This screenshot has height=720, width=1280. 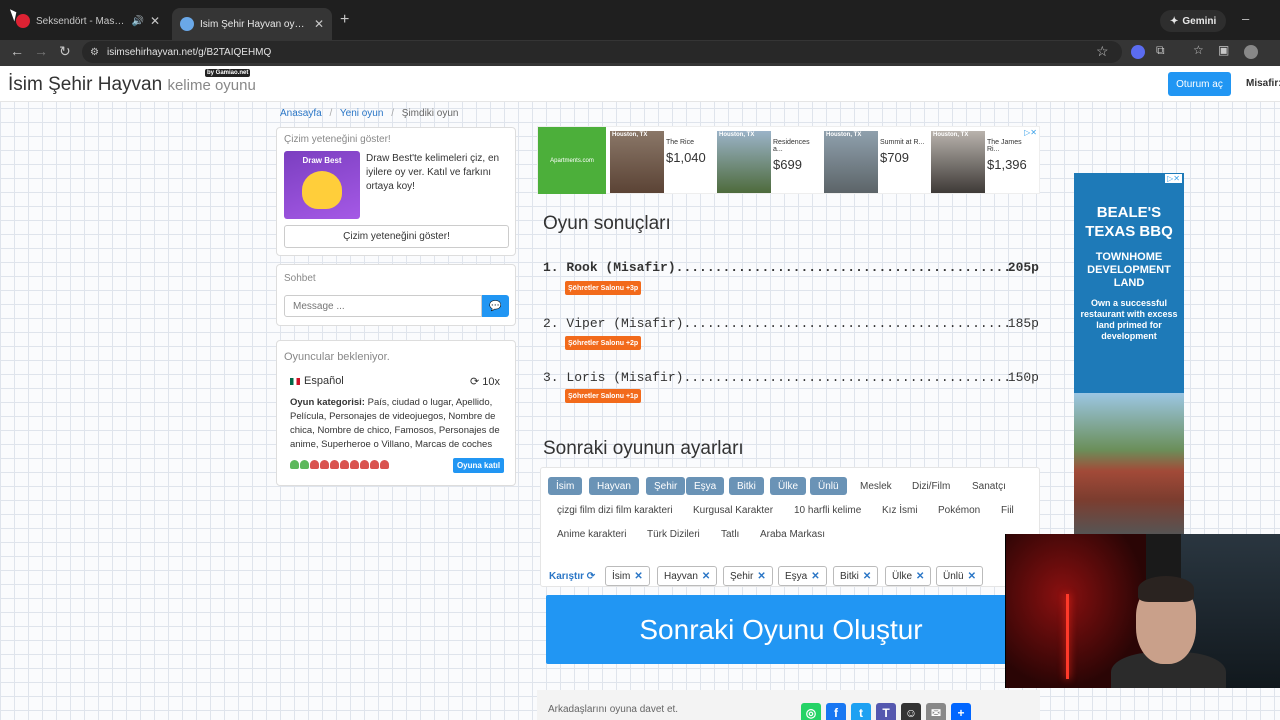 I want to click on listing-city: Houston, TX, so click(x=844, y=135).